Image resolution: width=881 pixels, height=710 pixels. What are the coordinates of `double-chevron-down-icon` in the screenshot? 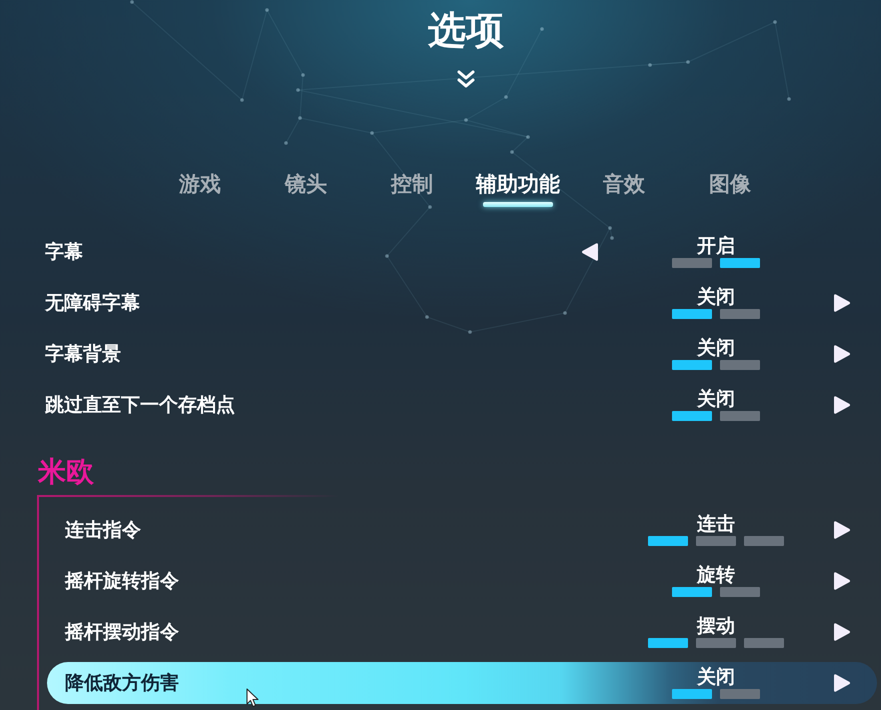 It's located at (466, 79).